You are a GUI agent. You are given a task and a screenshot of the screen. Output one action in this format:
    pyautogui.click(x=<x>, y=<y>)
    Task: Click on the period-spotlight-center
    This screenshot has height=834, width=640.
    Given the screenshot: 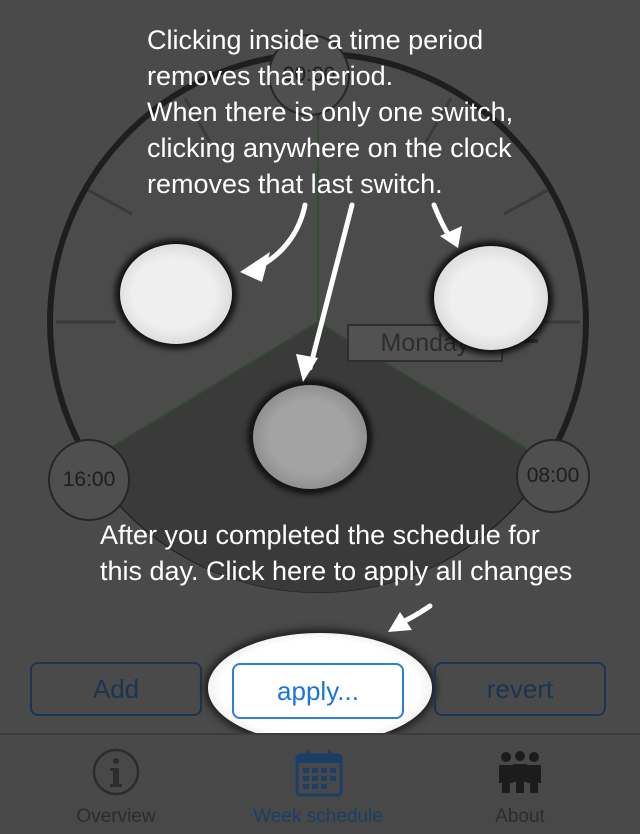 What is the action you would take?
    pyautogui.click(x=310, y=437)
    